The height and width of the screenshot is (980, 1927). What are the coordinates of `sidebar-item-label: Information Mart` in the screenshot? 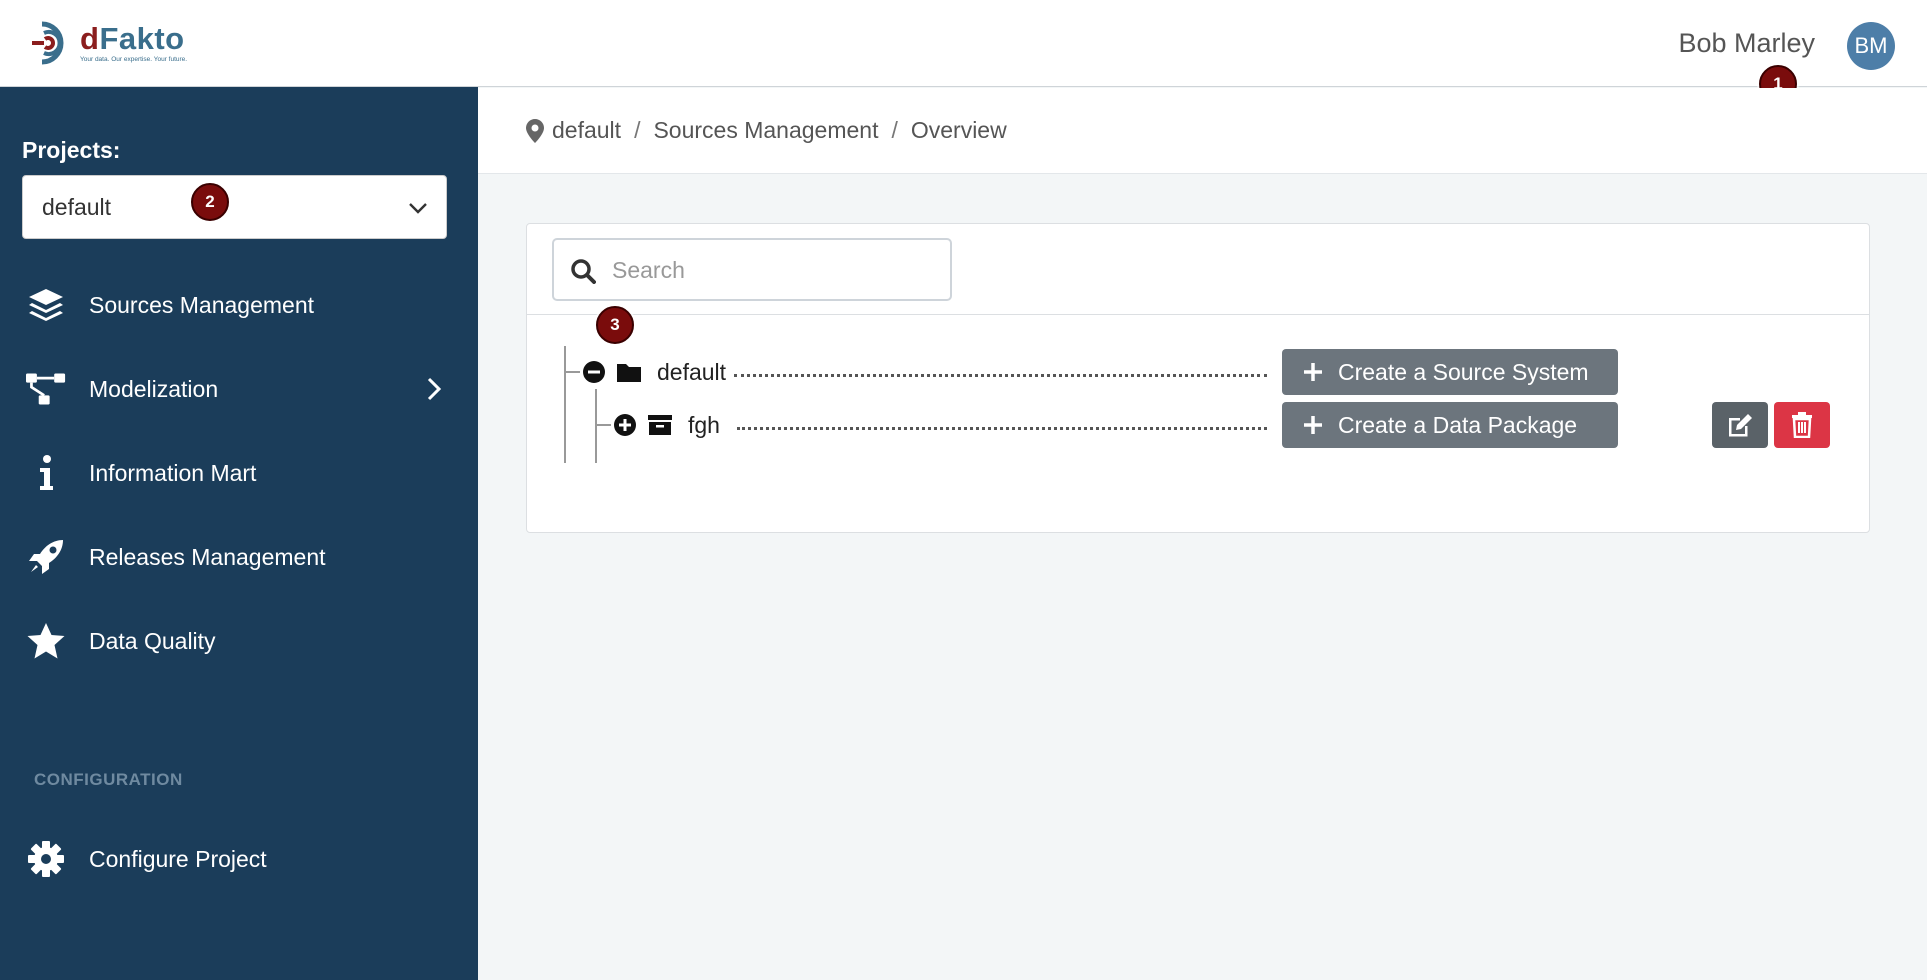 It's located at (173, 472).